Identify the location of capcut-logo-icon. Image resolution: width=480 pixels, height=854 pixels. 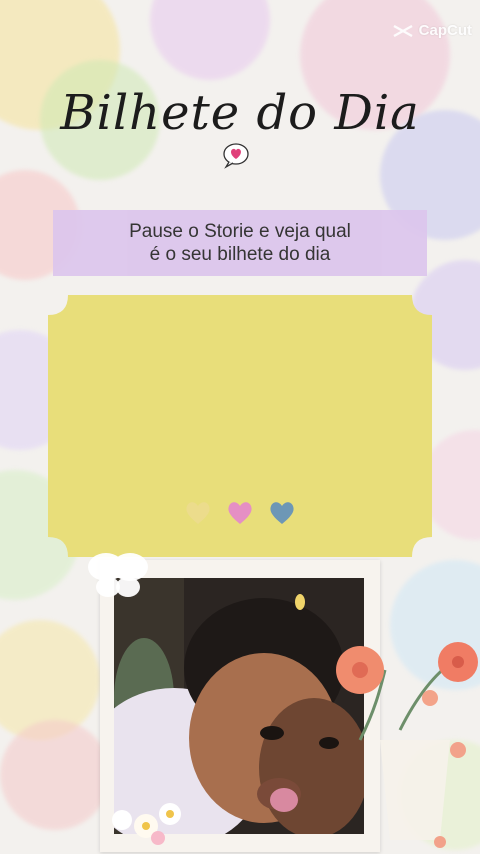
(403, 30).